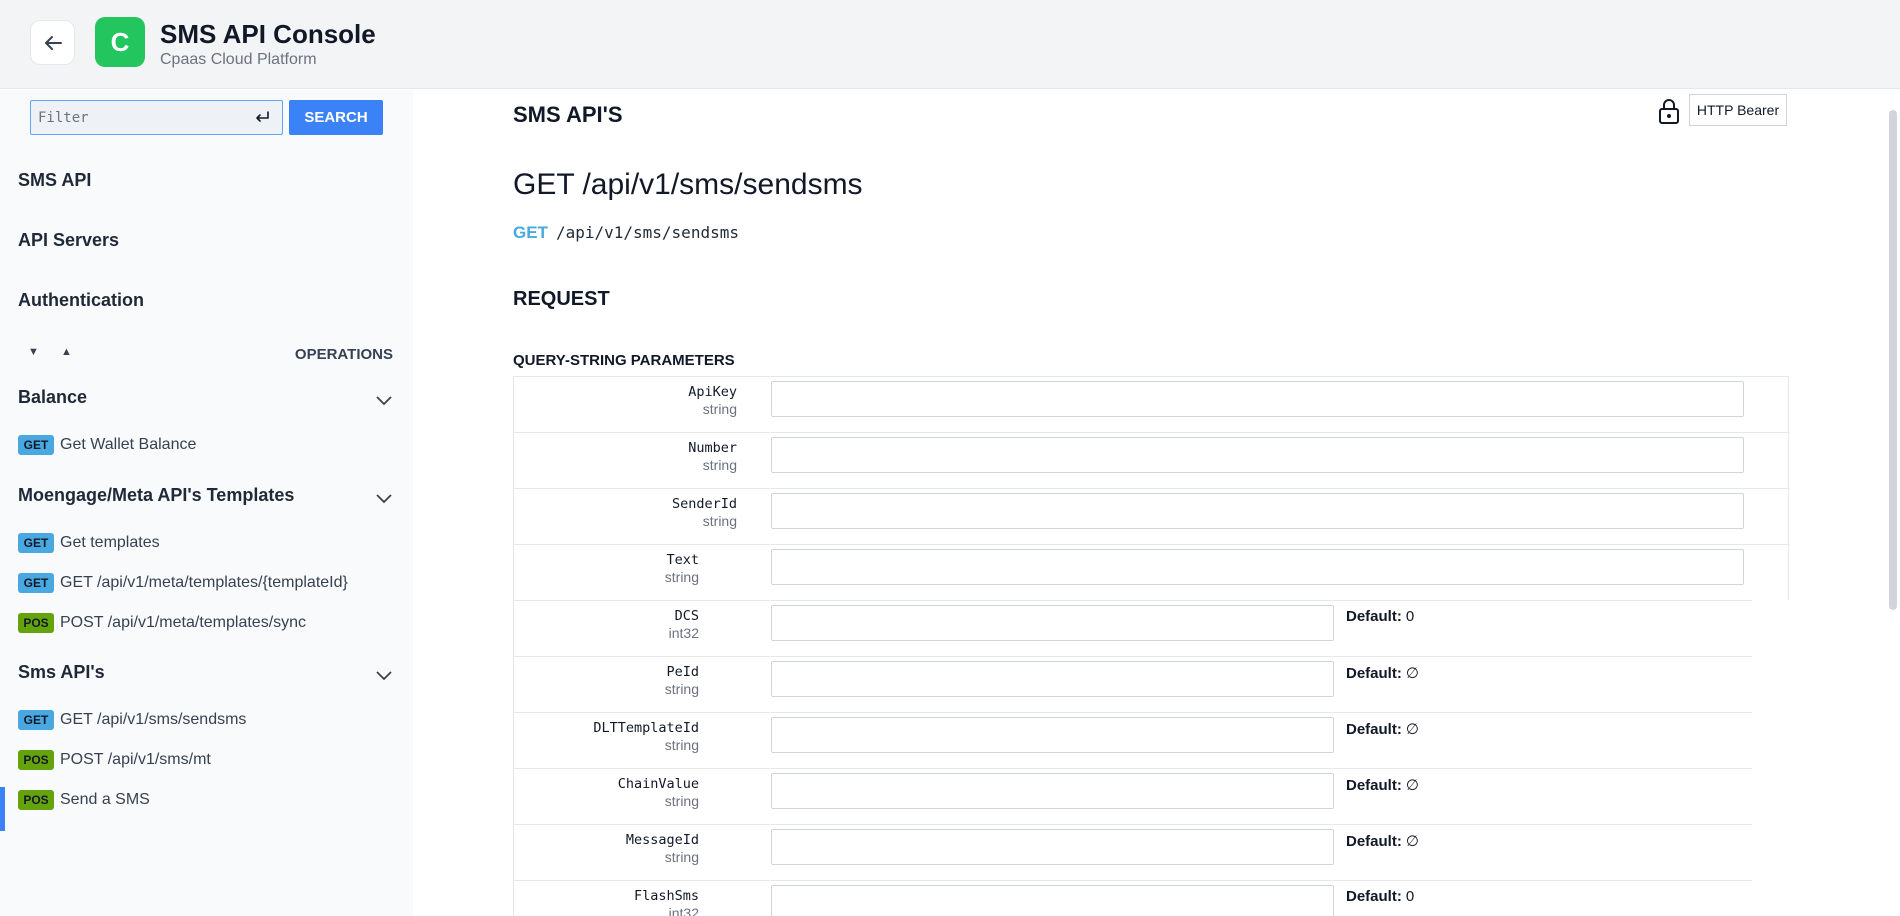  I want to click on app-subtitle: Cpaas Cloud Platform, so click(238, 59).